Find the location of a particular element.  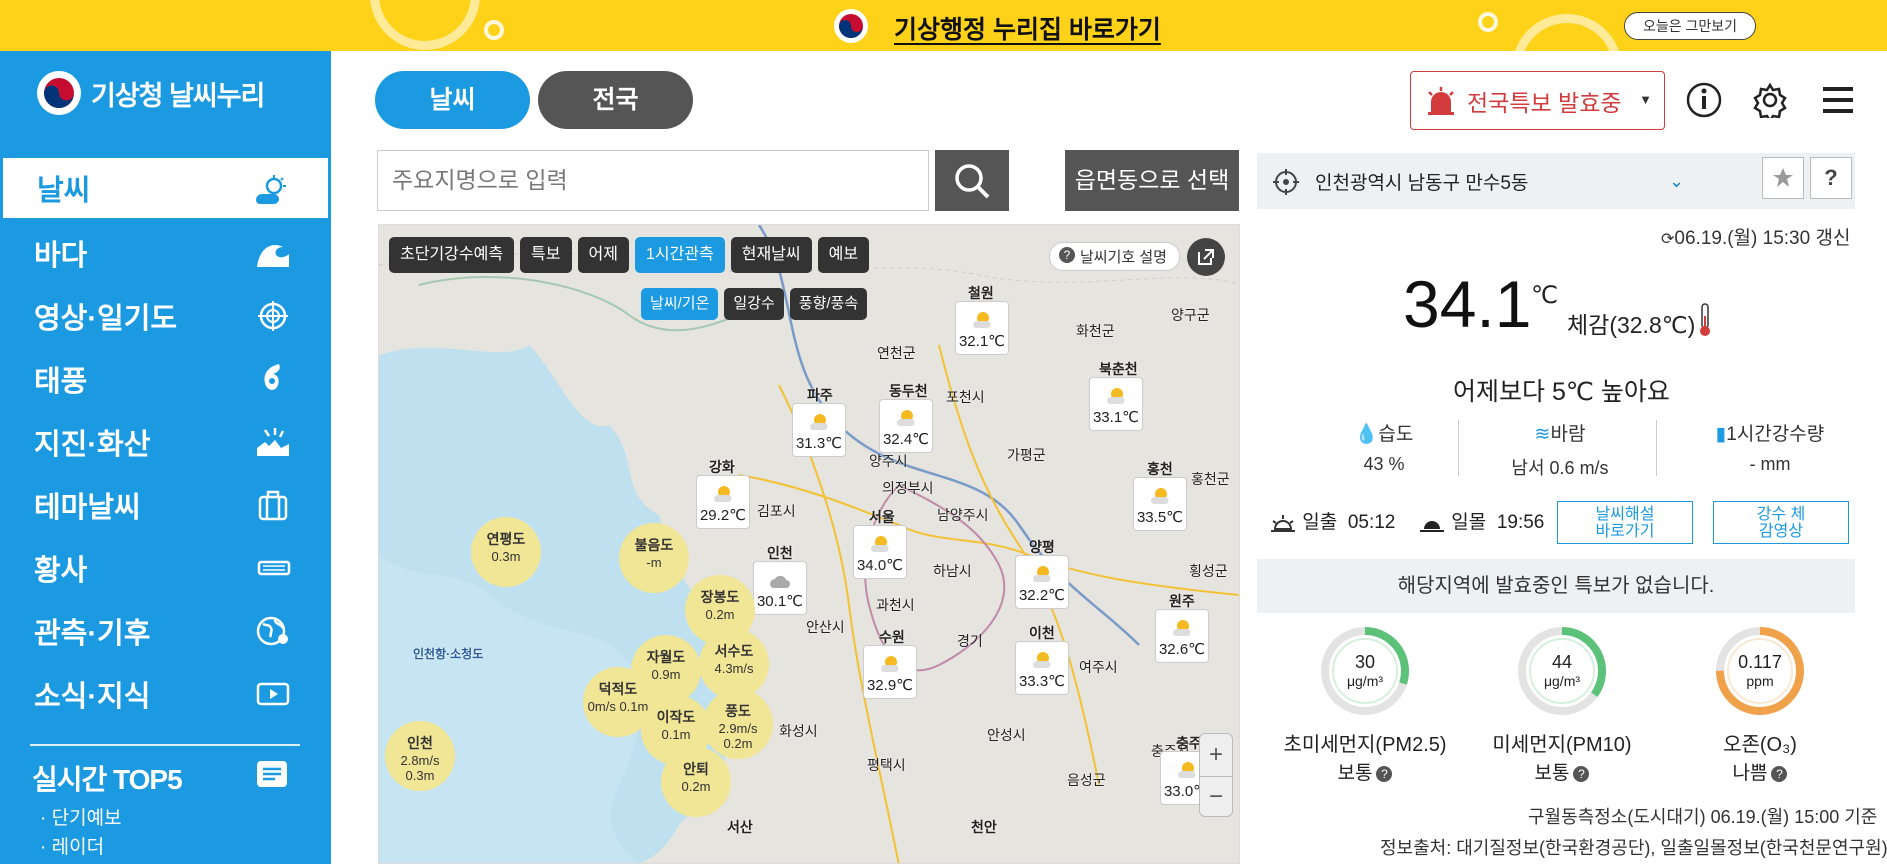

place-label: 천안 is located at coordinates (984, 827).